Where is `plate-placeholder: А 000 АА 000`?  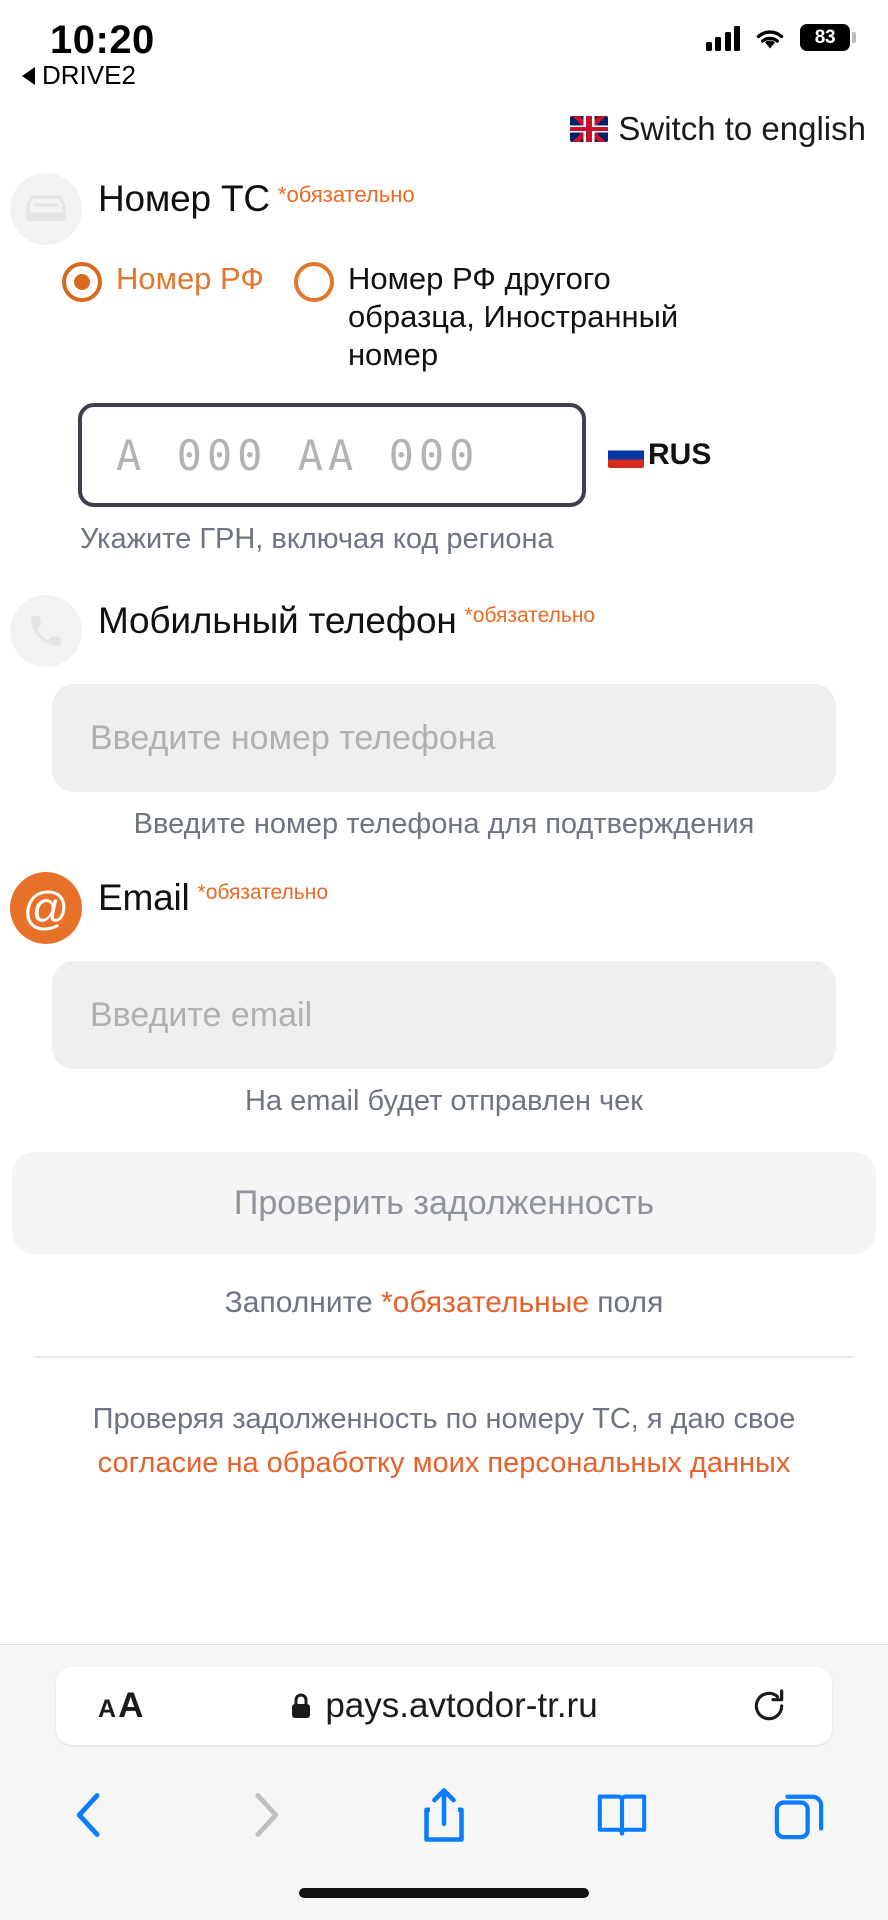 plate-placeholder: А 000 АА 000 is located at coordinates (298, 455).